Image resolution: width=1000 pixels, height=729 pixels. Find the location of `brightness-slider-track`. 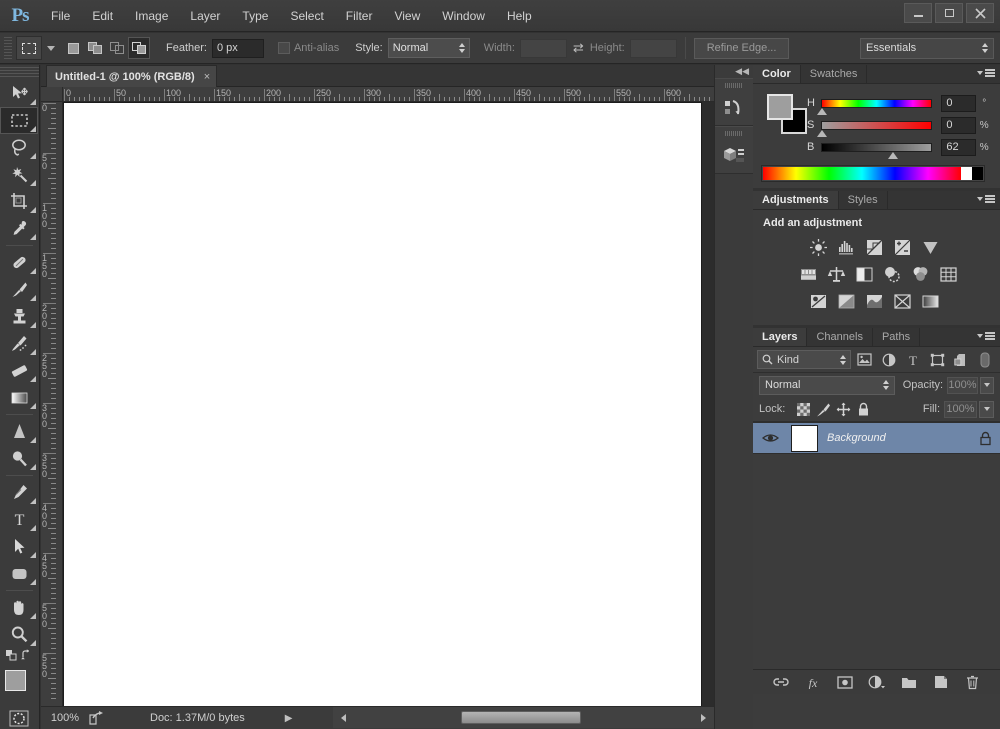

brightness-slider-track is located at coordinates (876, 150).